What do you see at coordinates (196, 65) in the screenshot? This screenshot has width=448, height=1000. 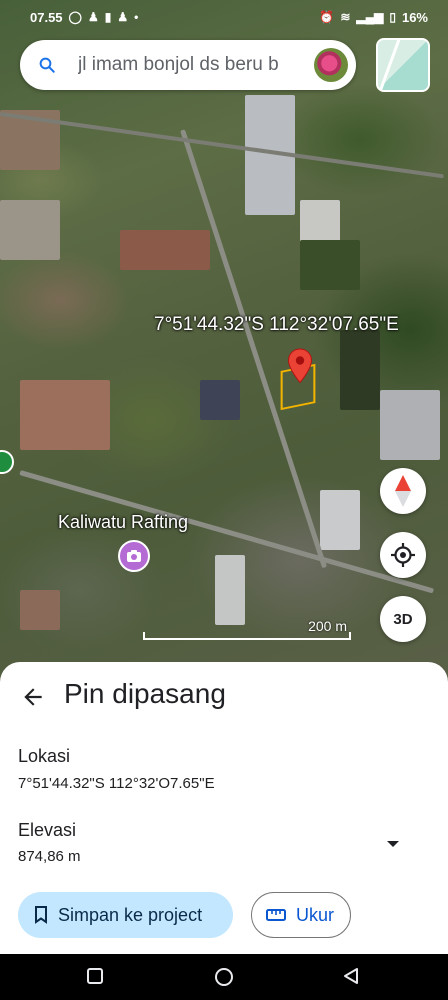 I see `search-input` at bounding box center [196, 65].